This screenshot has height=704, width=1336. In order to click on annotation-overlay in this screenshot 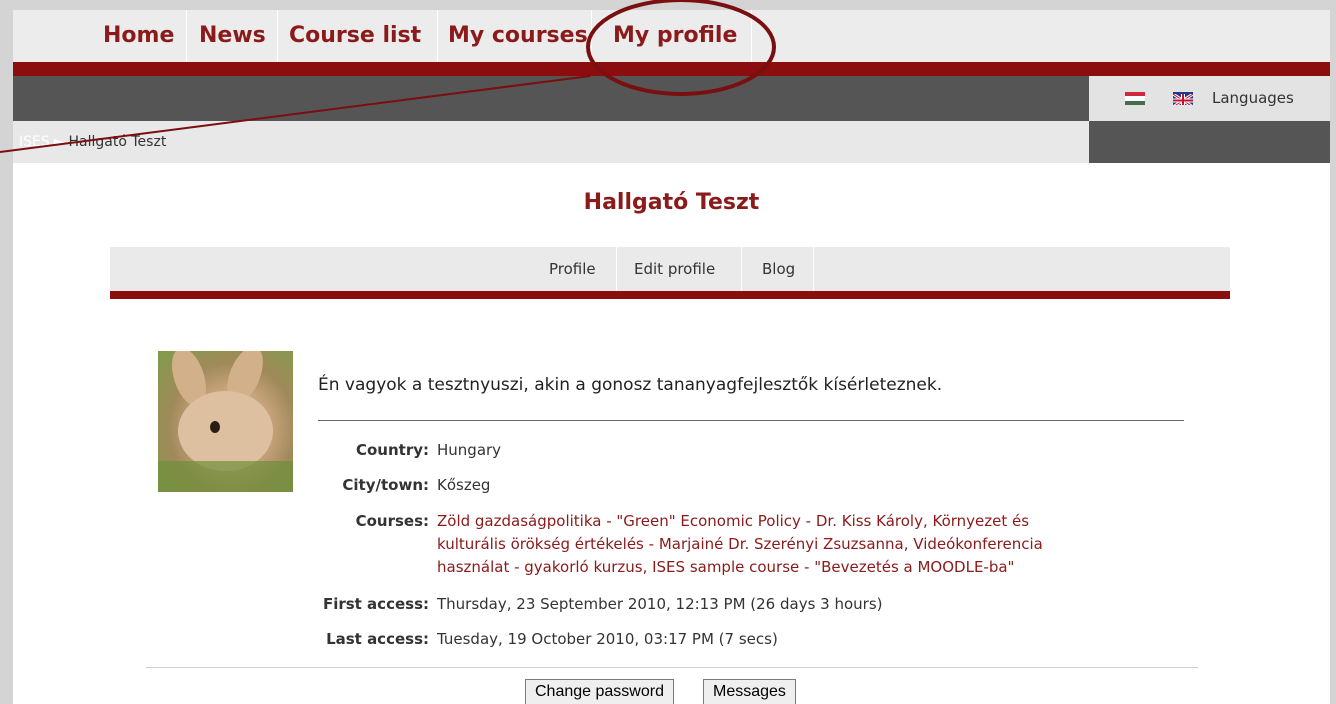, I will do `click(388, 76)`.